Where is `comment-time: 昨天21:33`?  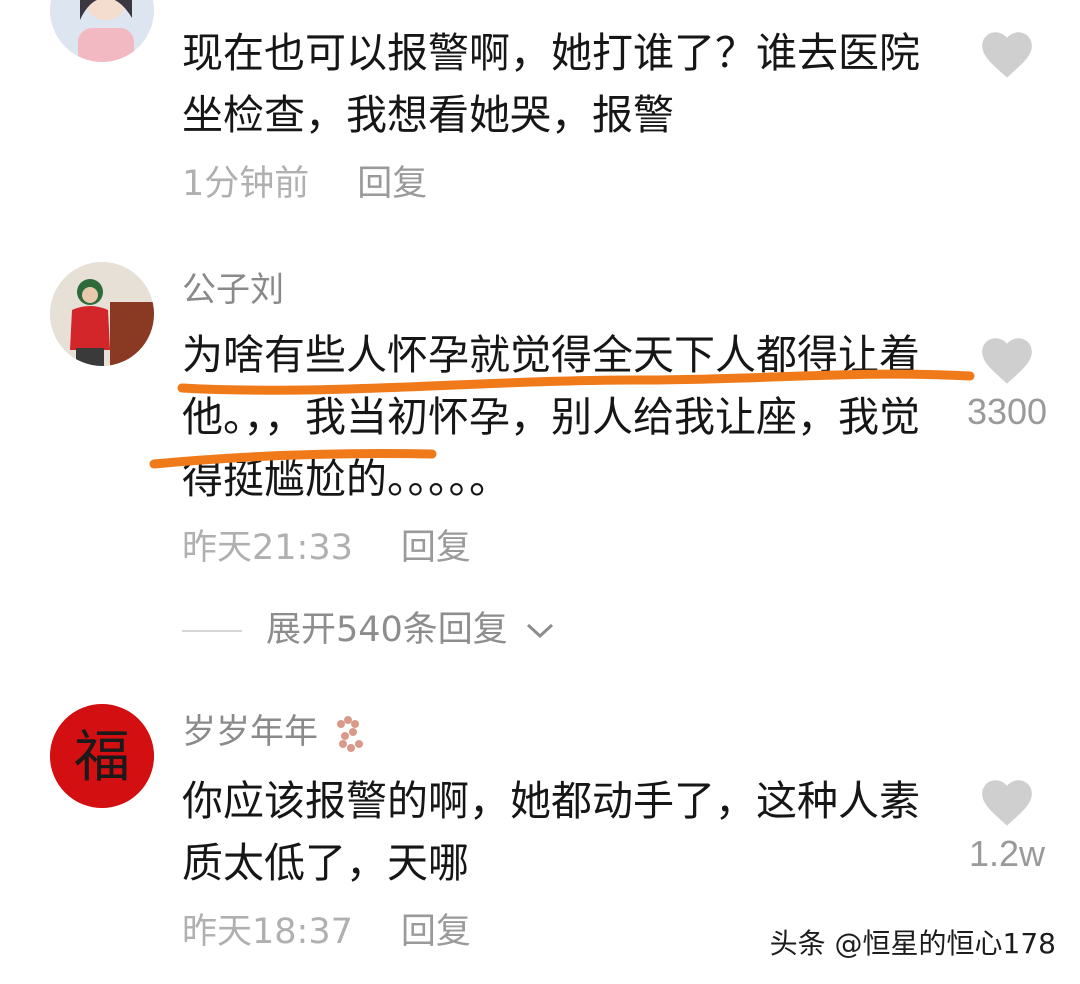
comment-time: 昨天21:33 is located at coordinates (267, 548).